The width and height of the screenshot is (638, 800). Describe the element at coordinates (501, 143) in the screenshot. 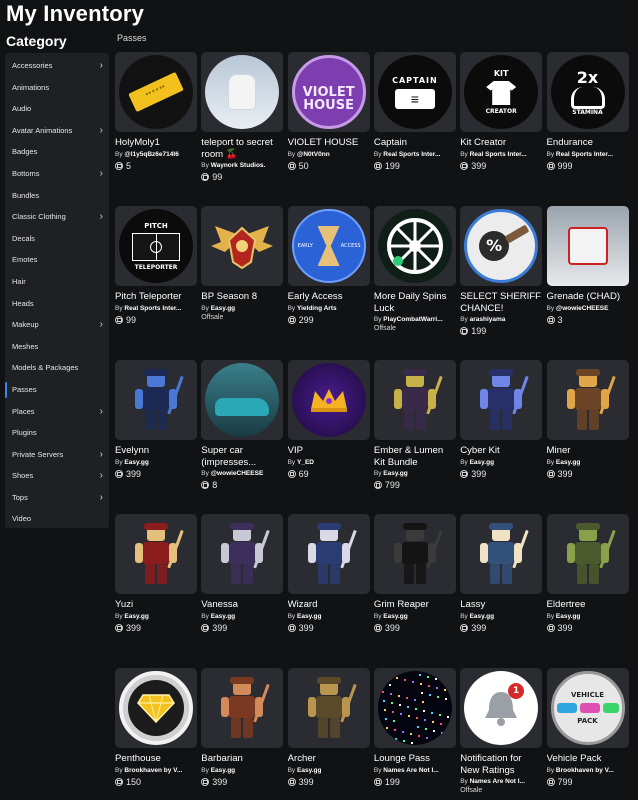

I see `item-name: Kit Creator` at that location.